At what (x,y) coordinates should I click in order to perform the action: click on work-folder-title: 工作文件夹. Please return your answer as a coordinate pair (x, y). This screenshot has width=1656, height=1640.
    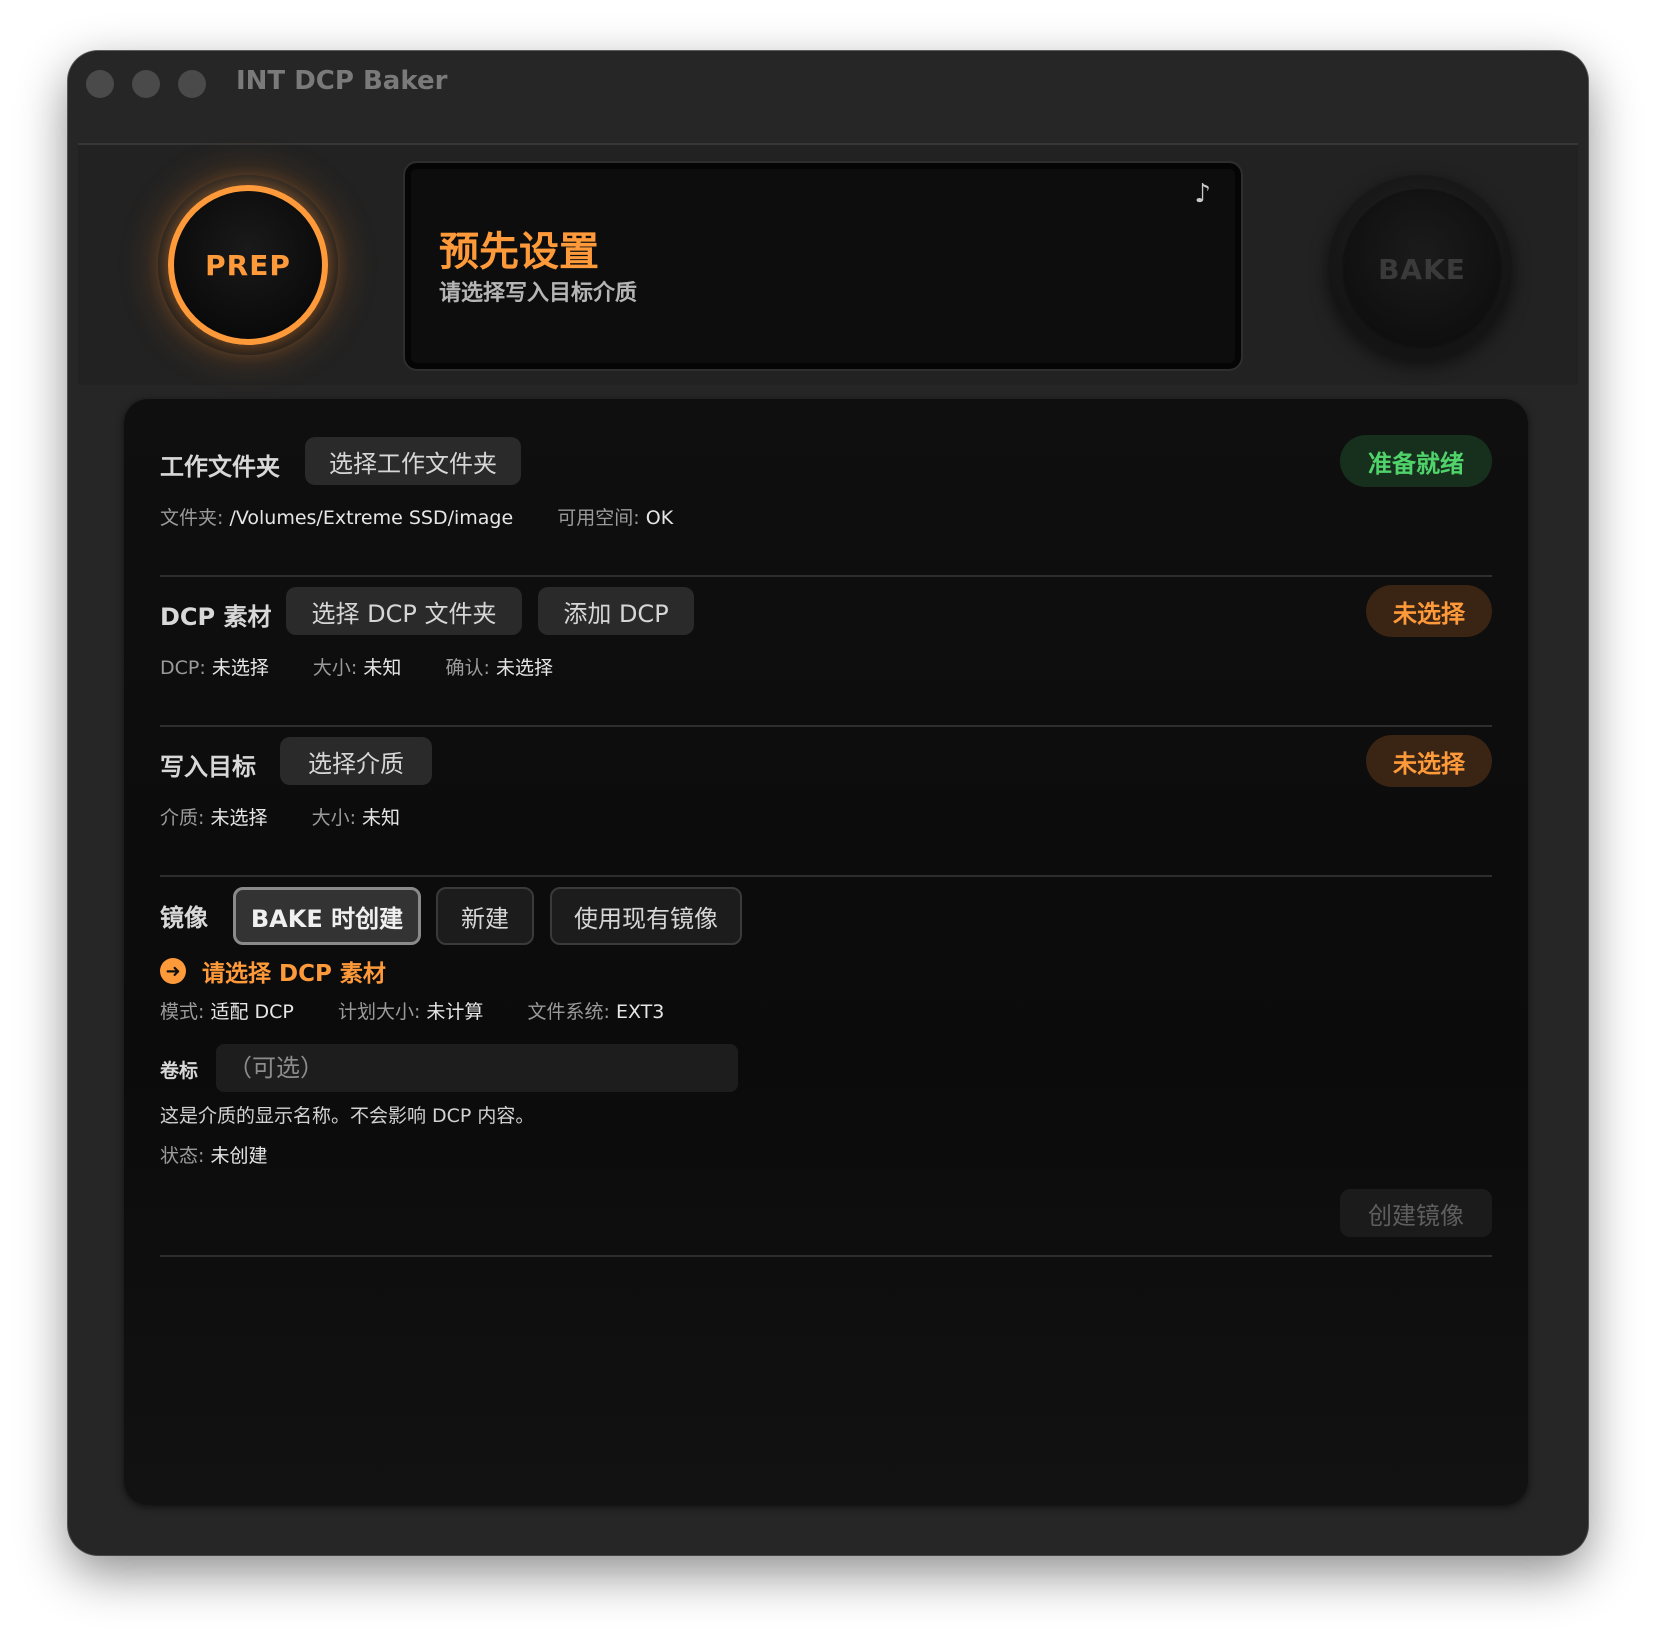
    Looking at the image, I should click on (220, 467).